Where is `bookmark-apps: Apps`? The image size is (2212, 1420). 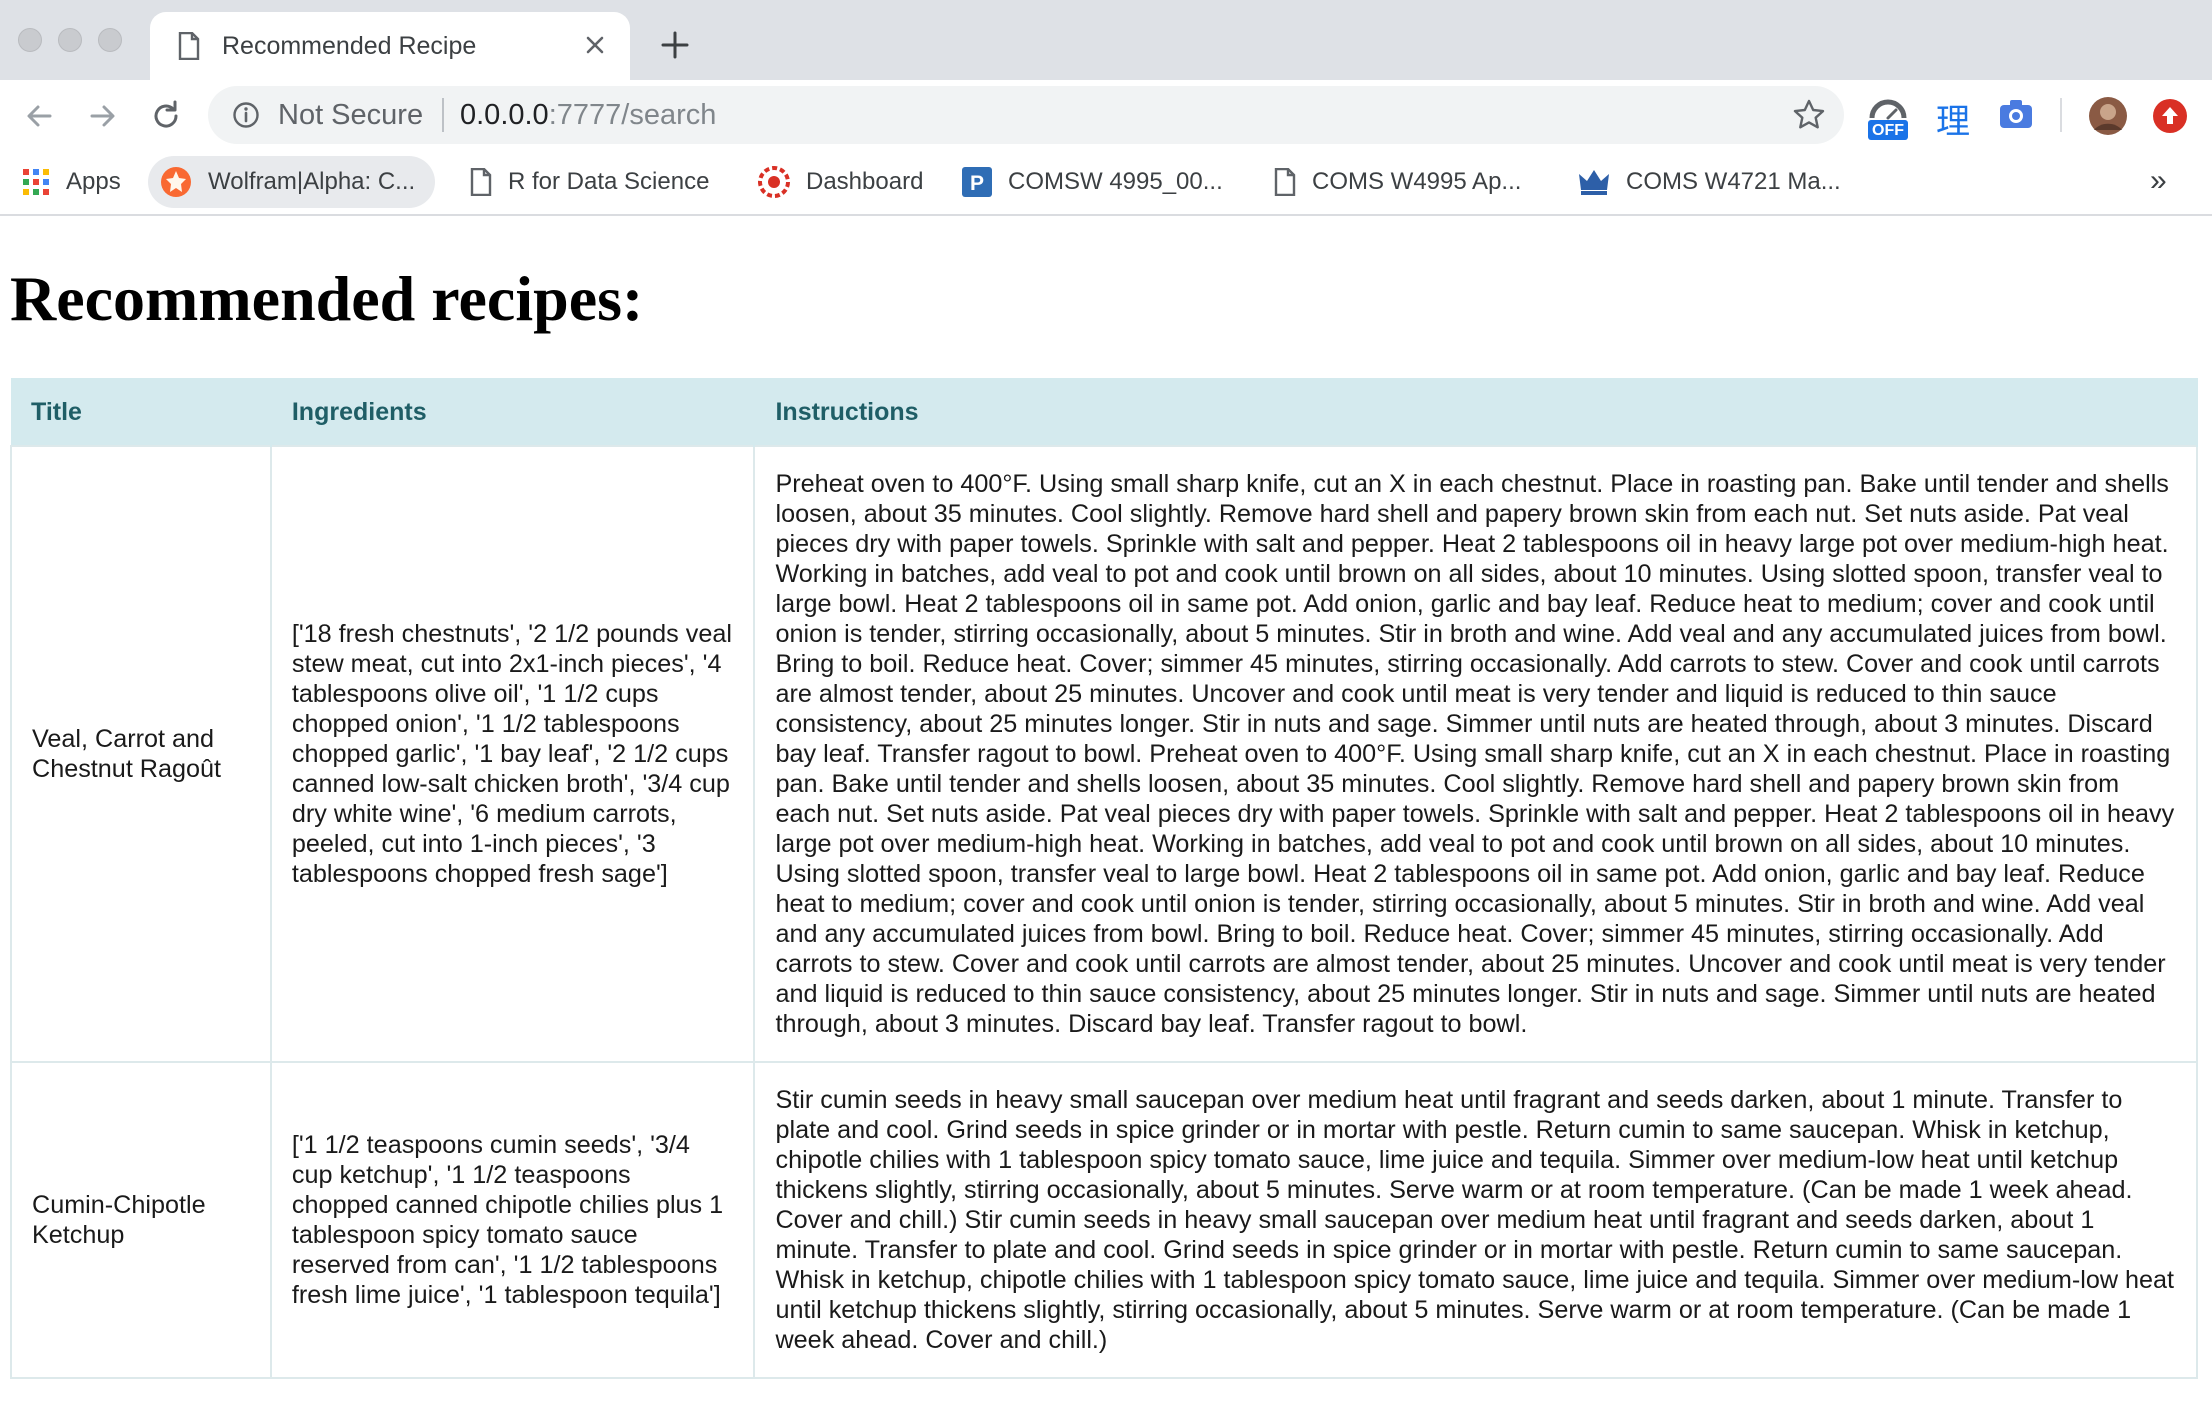
bookmark-apps: Apps is located at coordinates (71, 182).